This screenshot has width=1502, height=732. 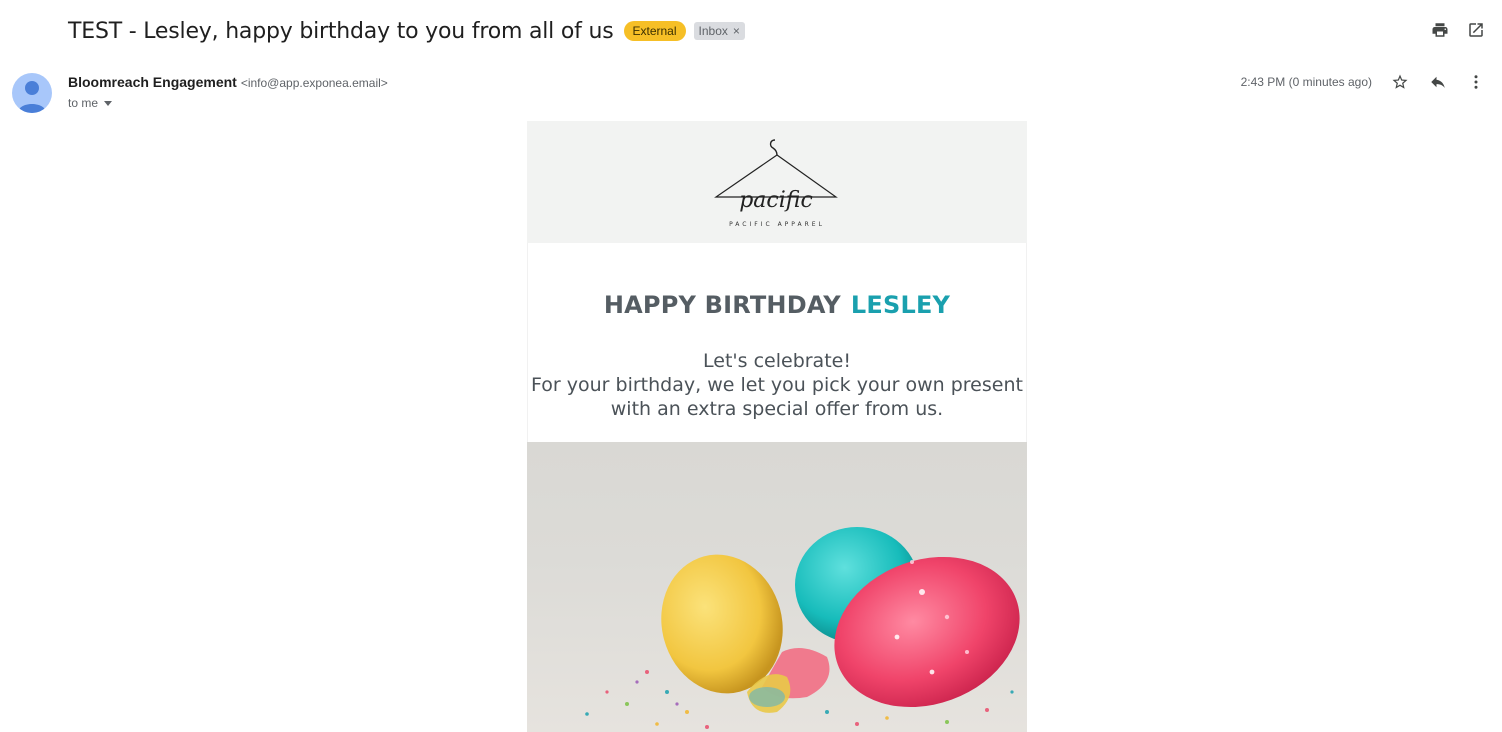 What do you see at coordinates (900, 305) in the screenshot?
I see `headline-name: LESLEY` at bounding box center [900, 305].